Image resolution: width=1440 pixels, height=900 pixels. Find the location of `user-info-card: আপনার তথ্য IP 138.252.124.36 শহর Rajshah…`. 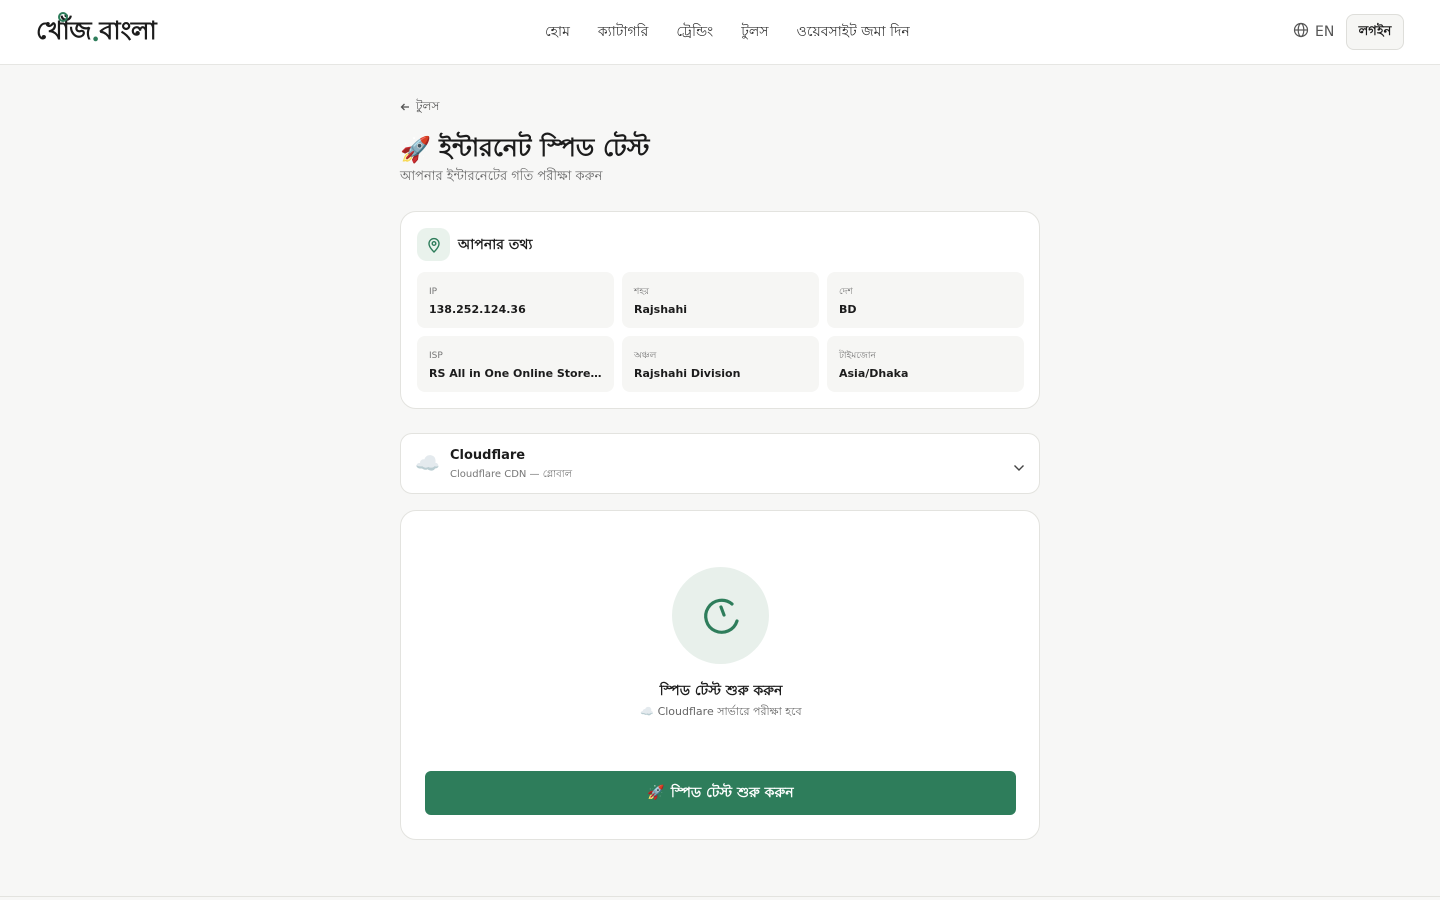

user-info-card: আপনার তথ্য IP 138.252.124.36 শহর Rajshah… is located at coordinates (720, 310).